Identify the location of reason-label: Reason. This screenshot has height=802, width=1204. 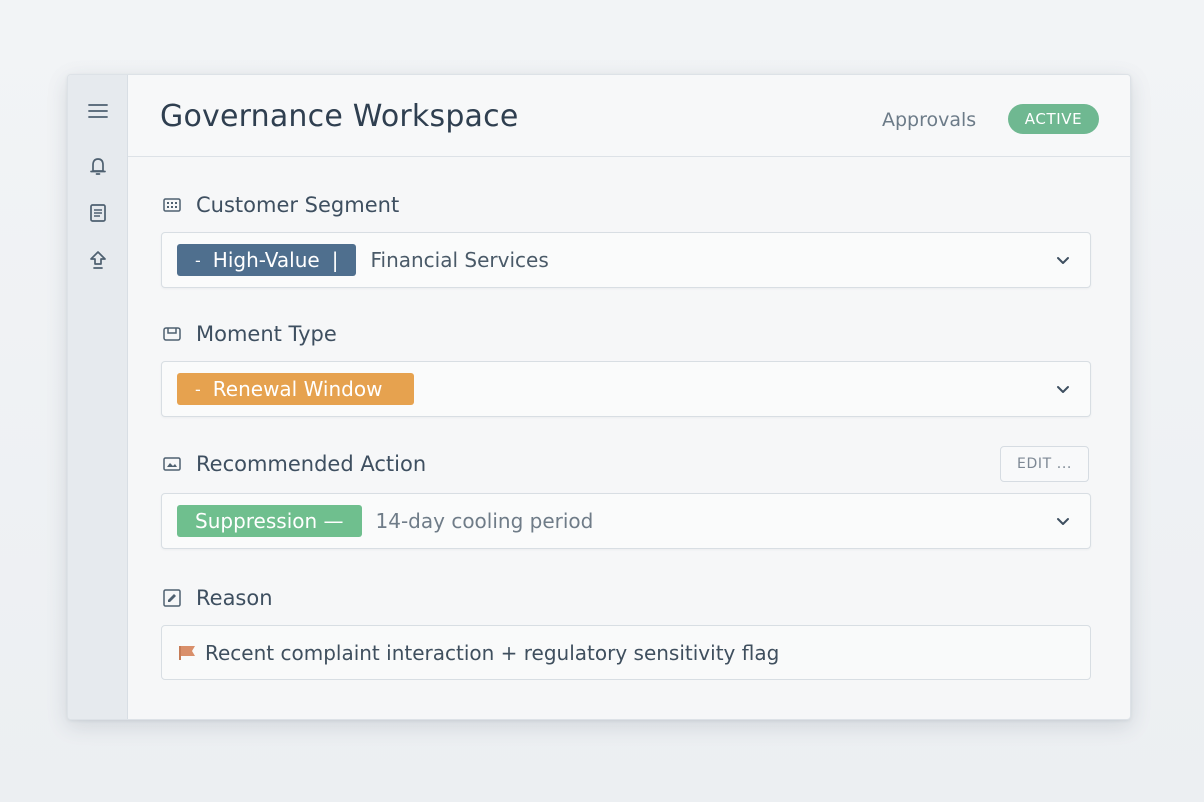
(217, 598).